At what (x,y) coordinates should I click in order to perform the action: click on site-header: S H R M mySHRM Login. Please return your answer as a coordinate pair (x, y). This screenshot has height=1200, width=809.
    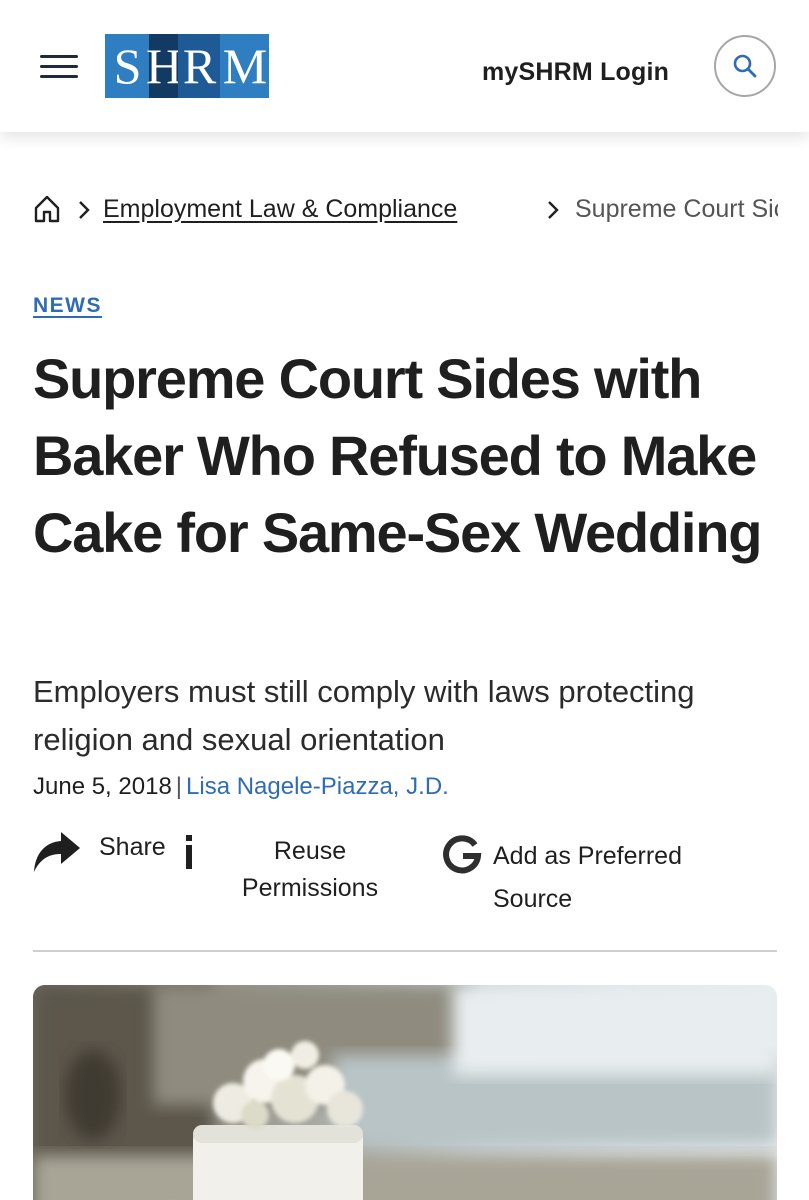
    Looking at the image, I should click on (404, 66).